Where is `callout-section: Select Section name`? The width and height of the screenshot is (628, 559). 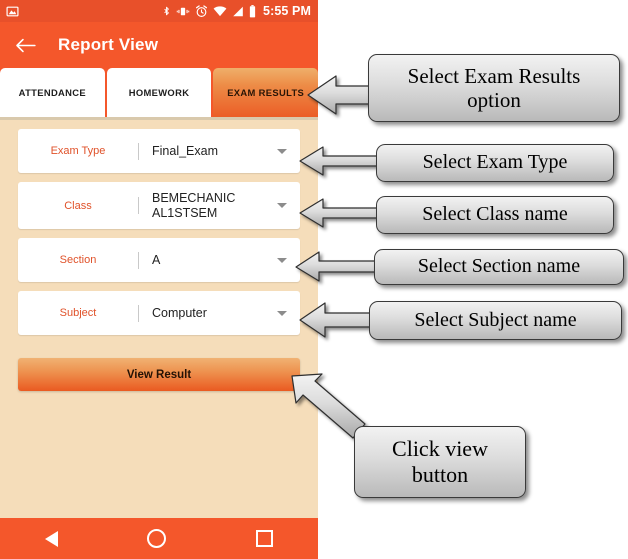 callout-section: Select Section name is located at coordinates (499, 267).